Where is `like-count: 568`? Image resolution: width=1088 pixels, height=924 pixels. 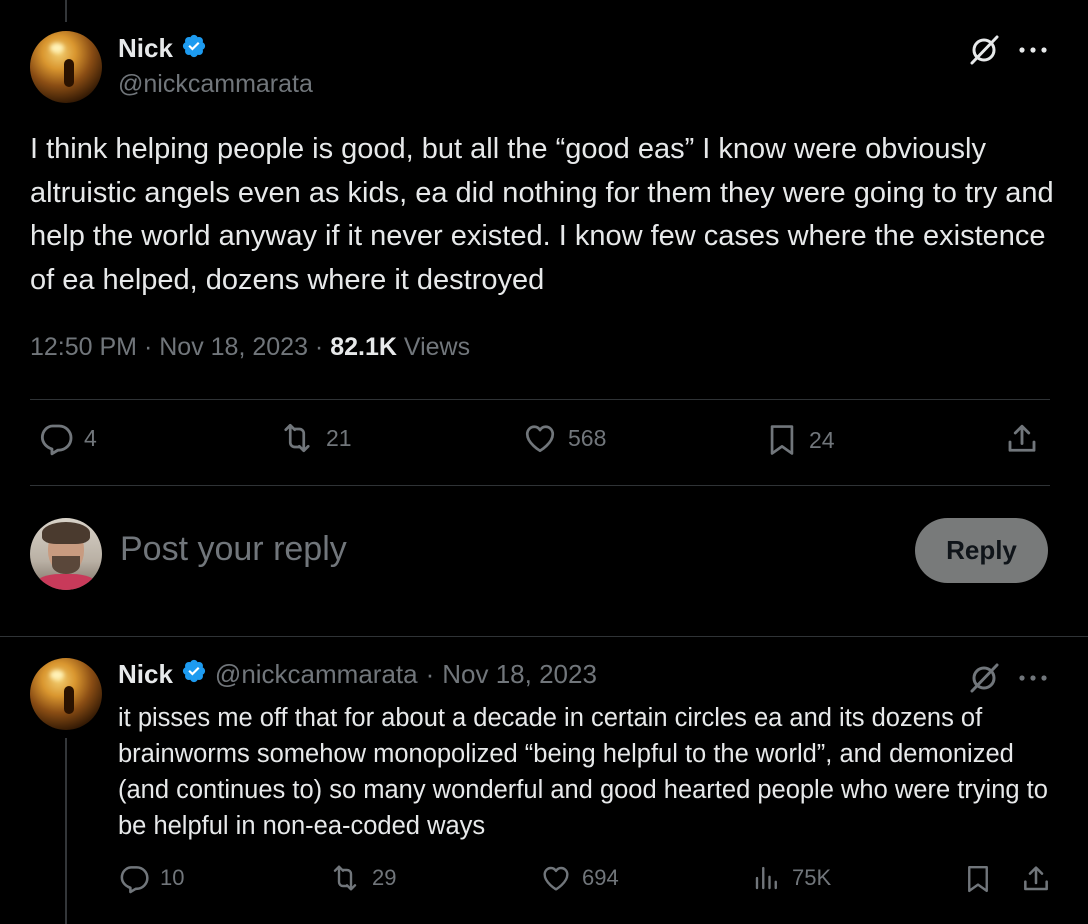
like-count: 568 is located at coordinates (587, 437).